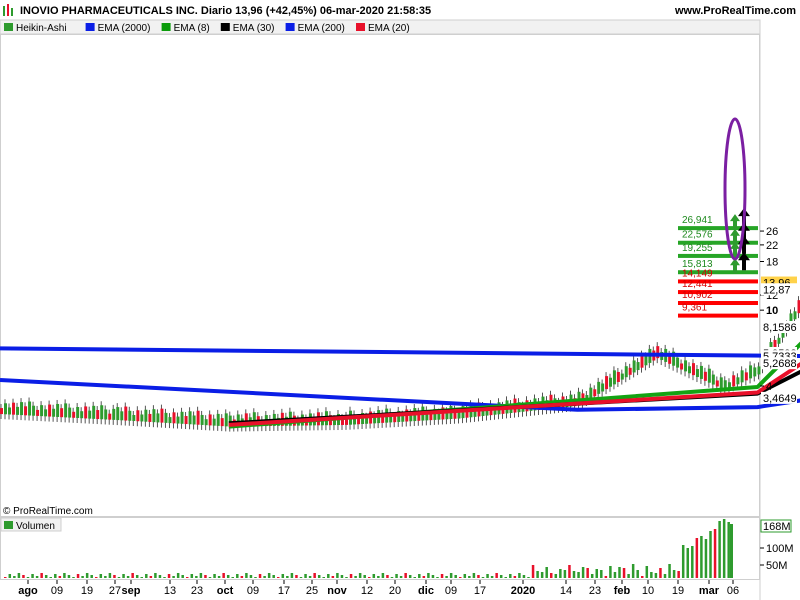 This screenshot has width=800, height=600. I want to click on volume-axis: 100M 50M 168M, so click(777, 545).